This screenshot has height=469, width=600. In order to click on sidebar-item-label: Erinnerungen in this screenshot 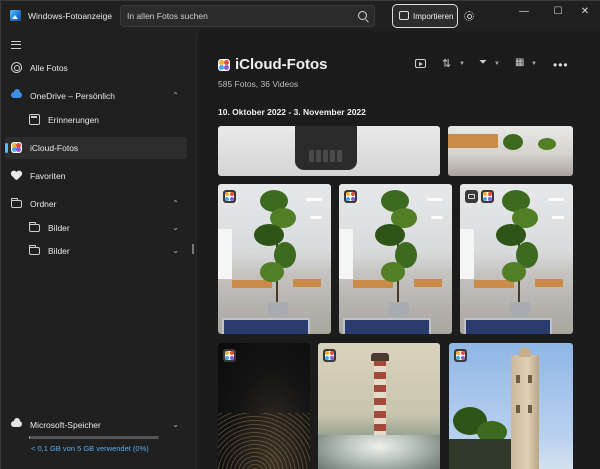, I will do `click(74, 120)`.